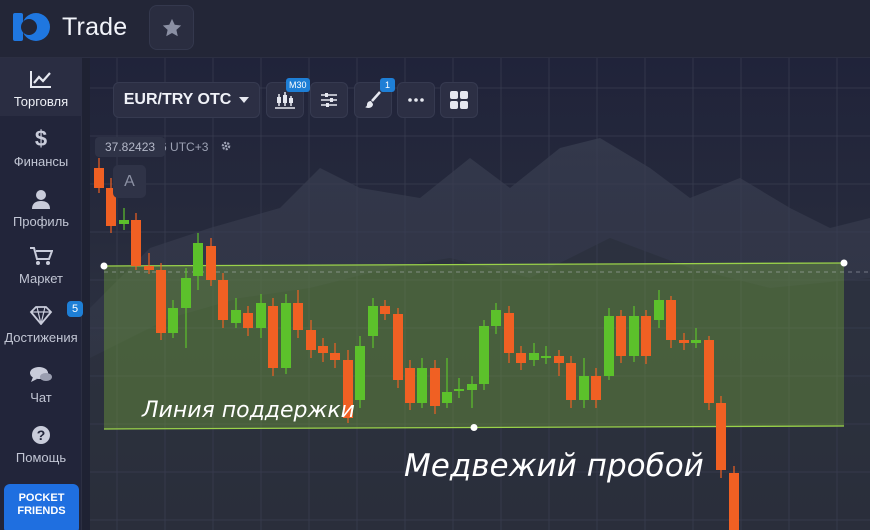  I want to click on app-name: Trade, so click(95, 26).